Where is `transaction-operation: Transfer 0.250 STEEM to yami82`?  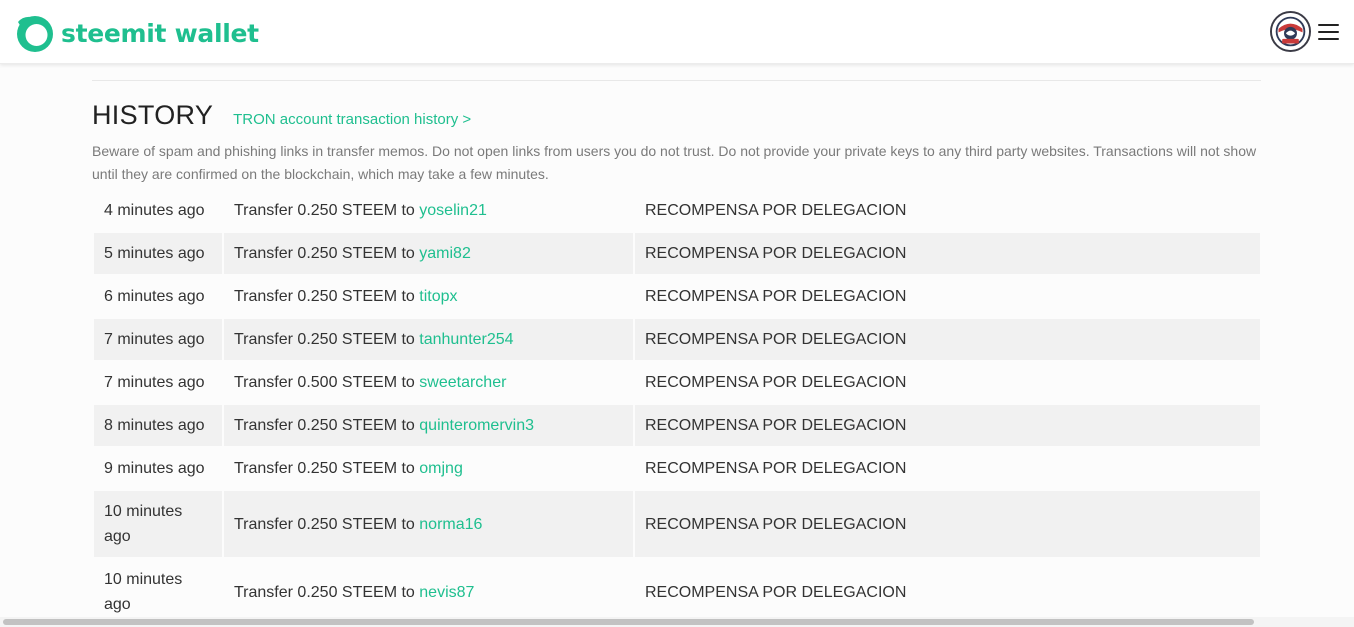 transaction-operation: Transfer 0.250 STEEM to yami82 is located at coordinates (428, 253).